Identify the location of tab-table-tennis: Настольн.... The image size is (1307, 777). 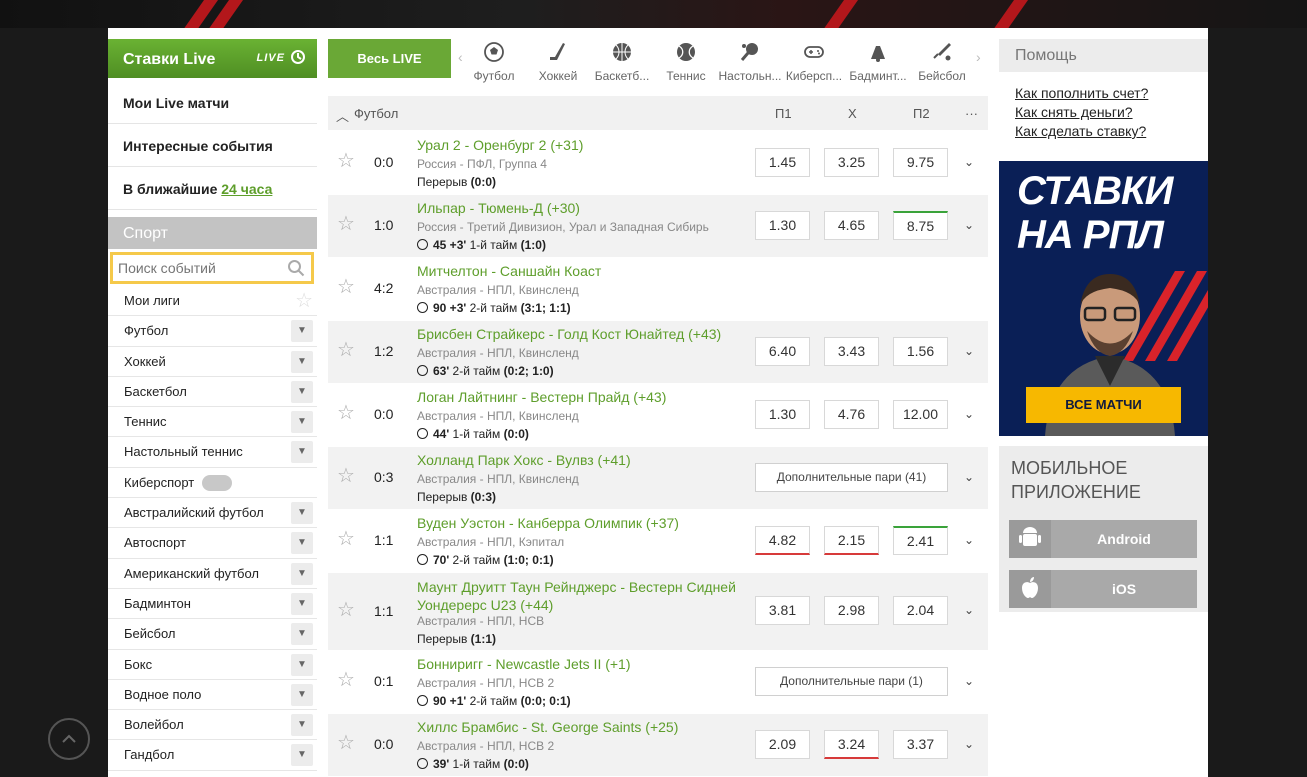
(750, 61).